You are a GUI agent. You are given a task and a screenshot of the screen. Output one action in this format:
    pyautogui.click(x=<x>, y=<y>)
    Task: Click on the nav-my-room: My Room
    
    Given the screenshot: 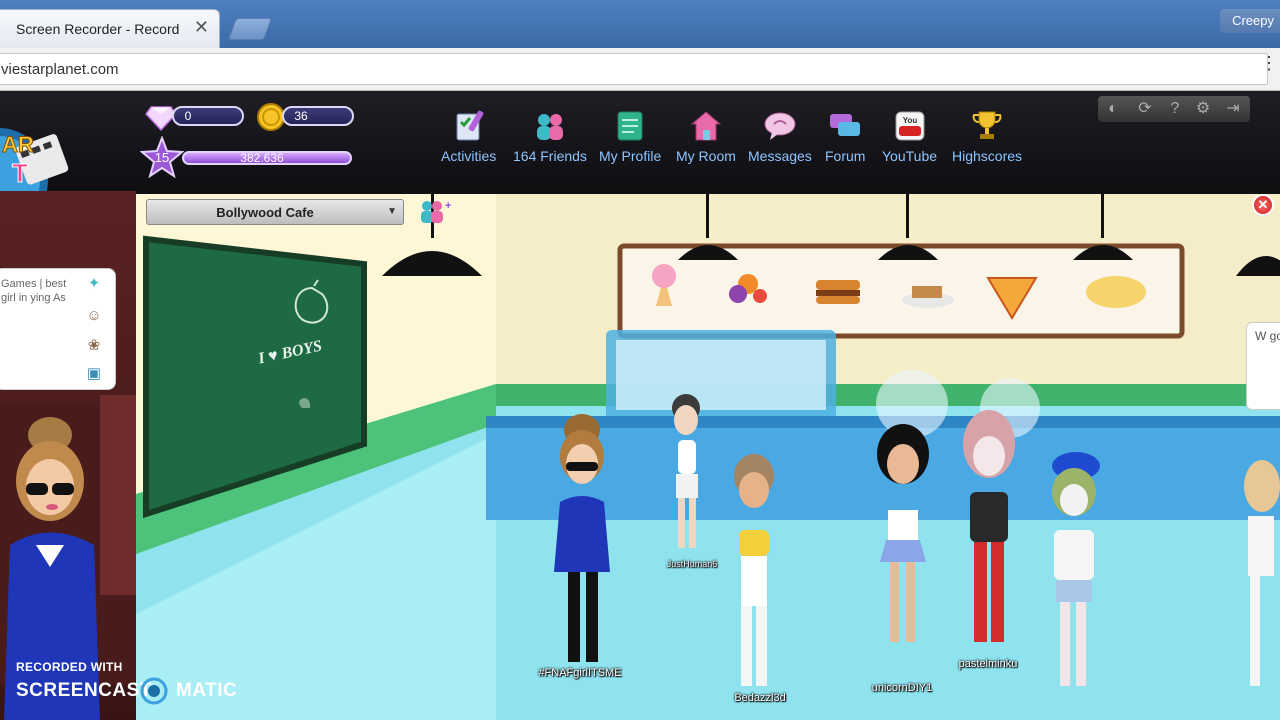 What is the action you would take?
    pyautogui.click(x=706, y=136)
    